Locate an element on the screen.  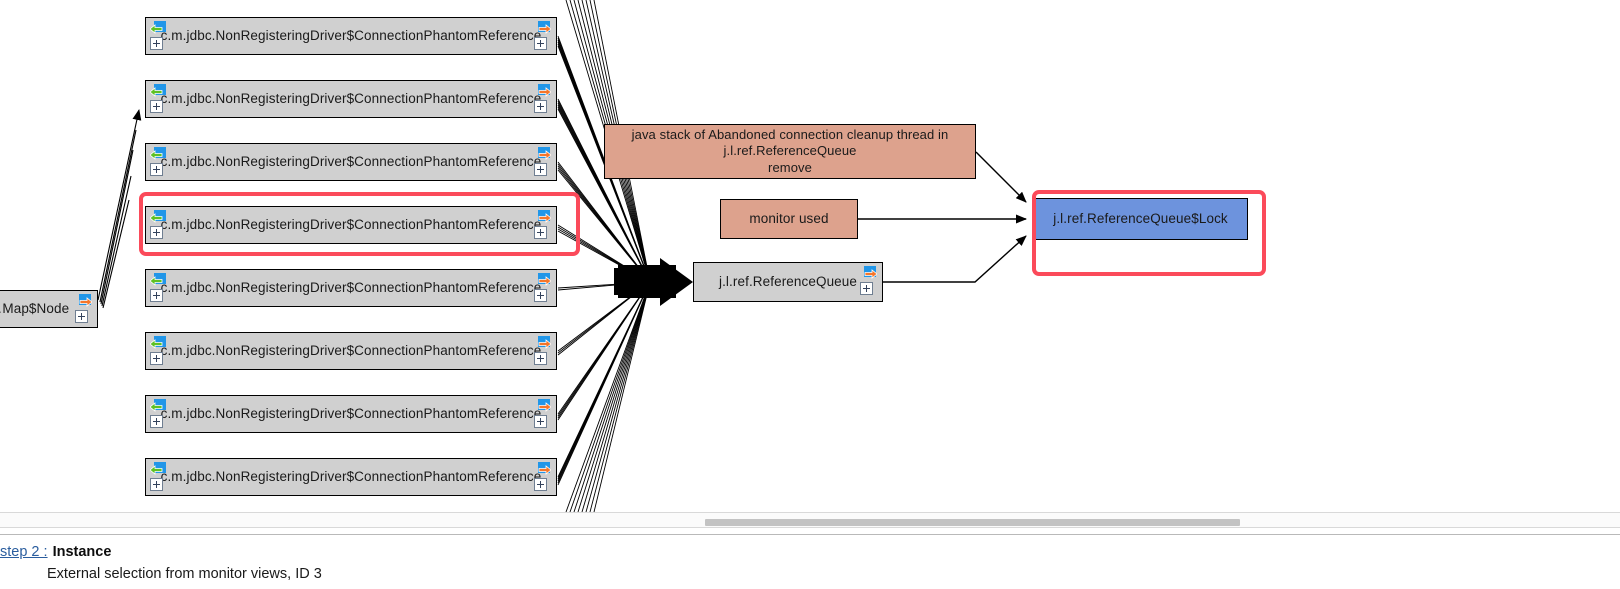
graph-node-reference-queue: j.l.ref.ReferenceQueue is located at coordinates (788, 282).